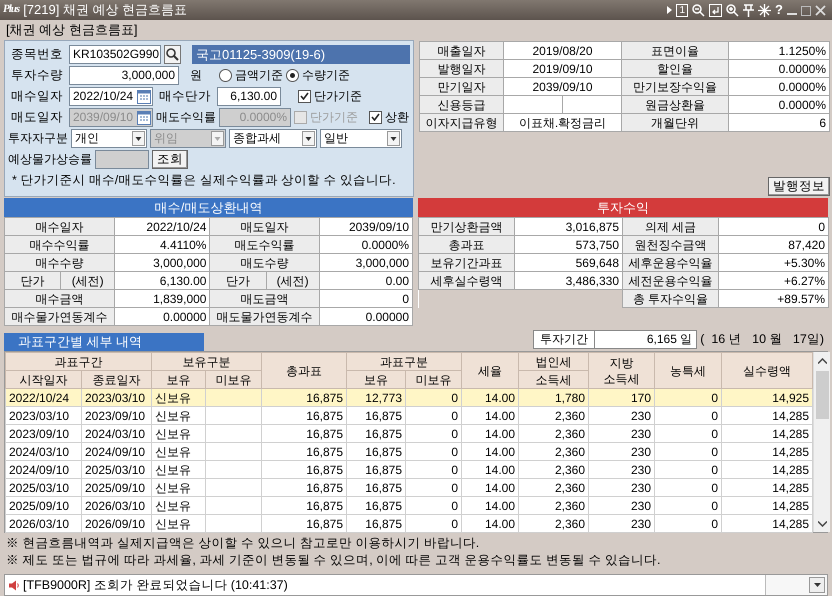 The image size is (832, 596). I want to click on table-cell: 87,420, so click(773, 245).